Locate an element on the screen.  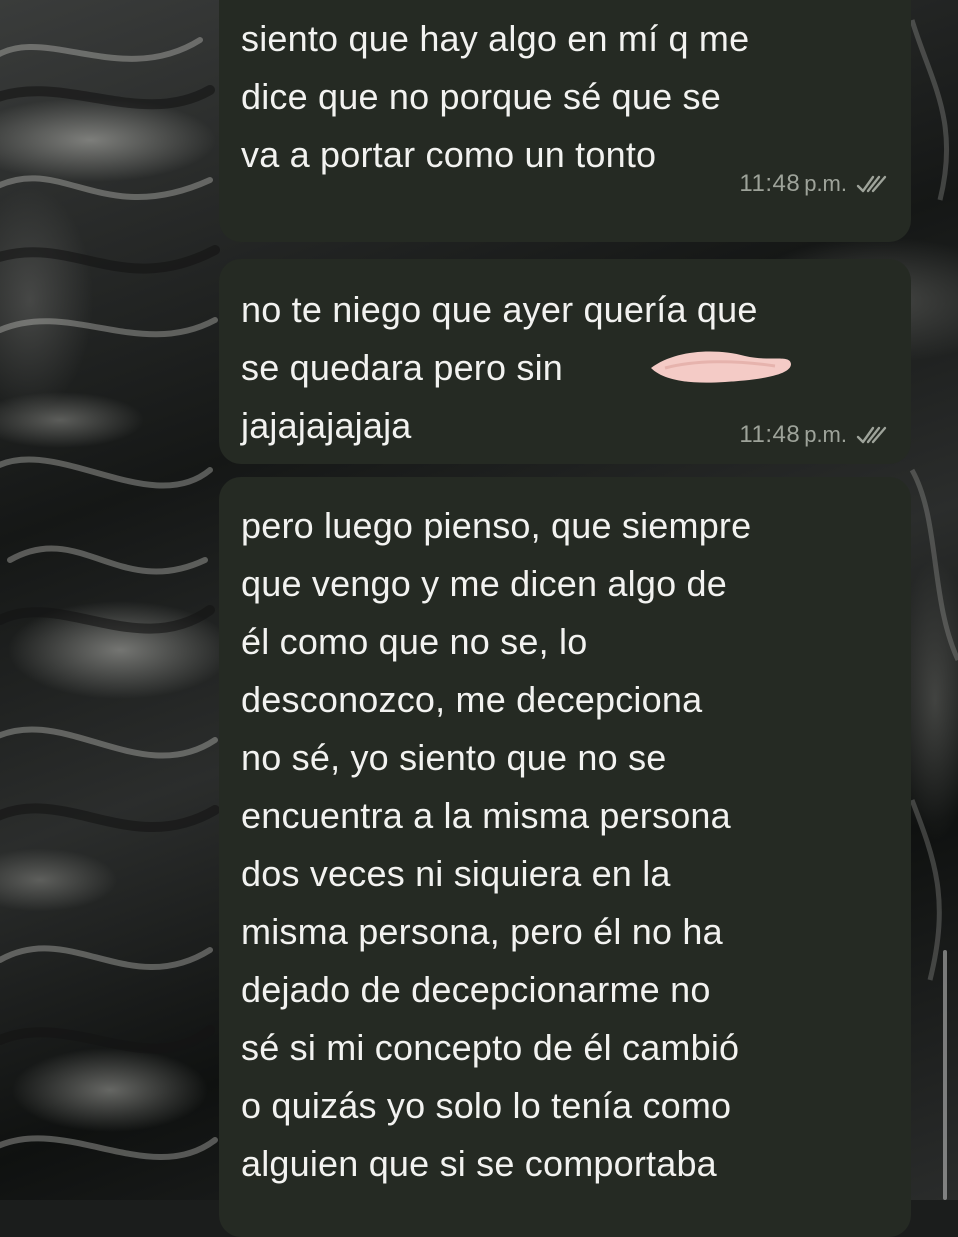
scrollbar is located at coordinates (945, 1075).